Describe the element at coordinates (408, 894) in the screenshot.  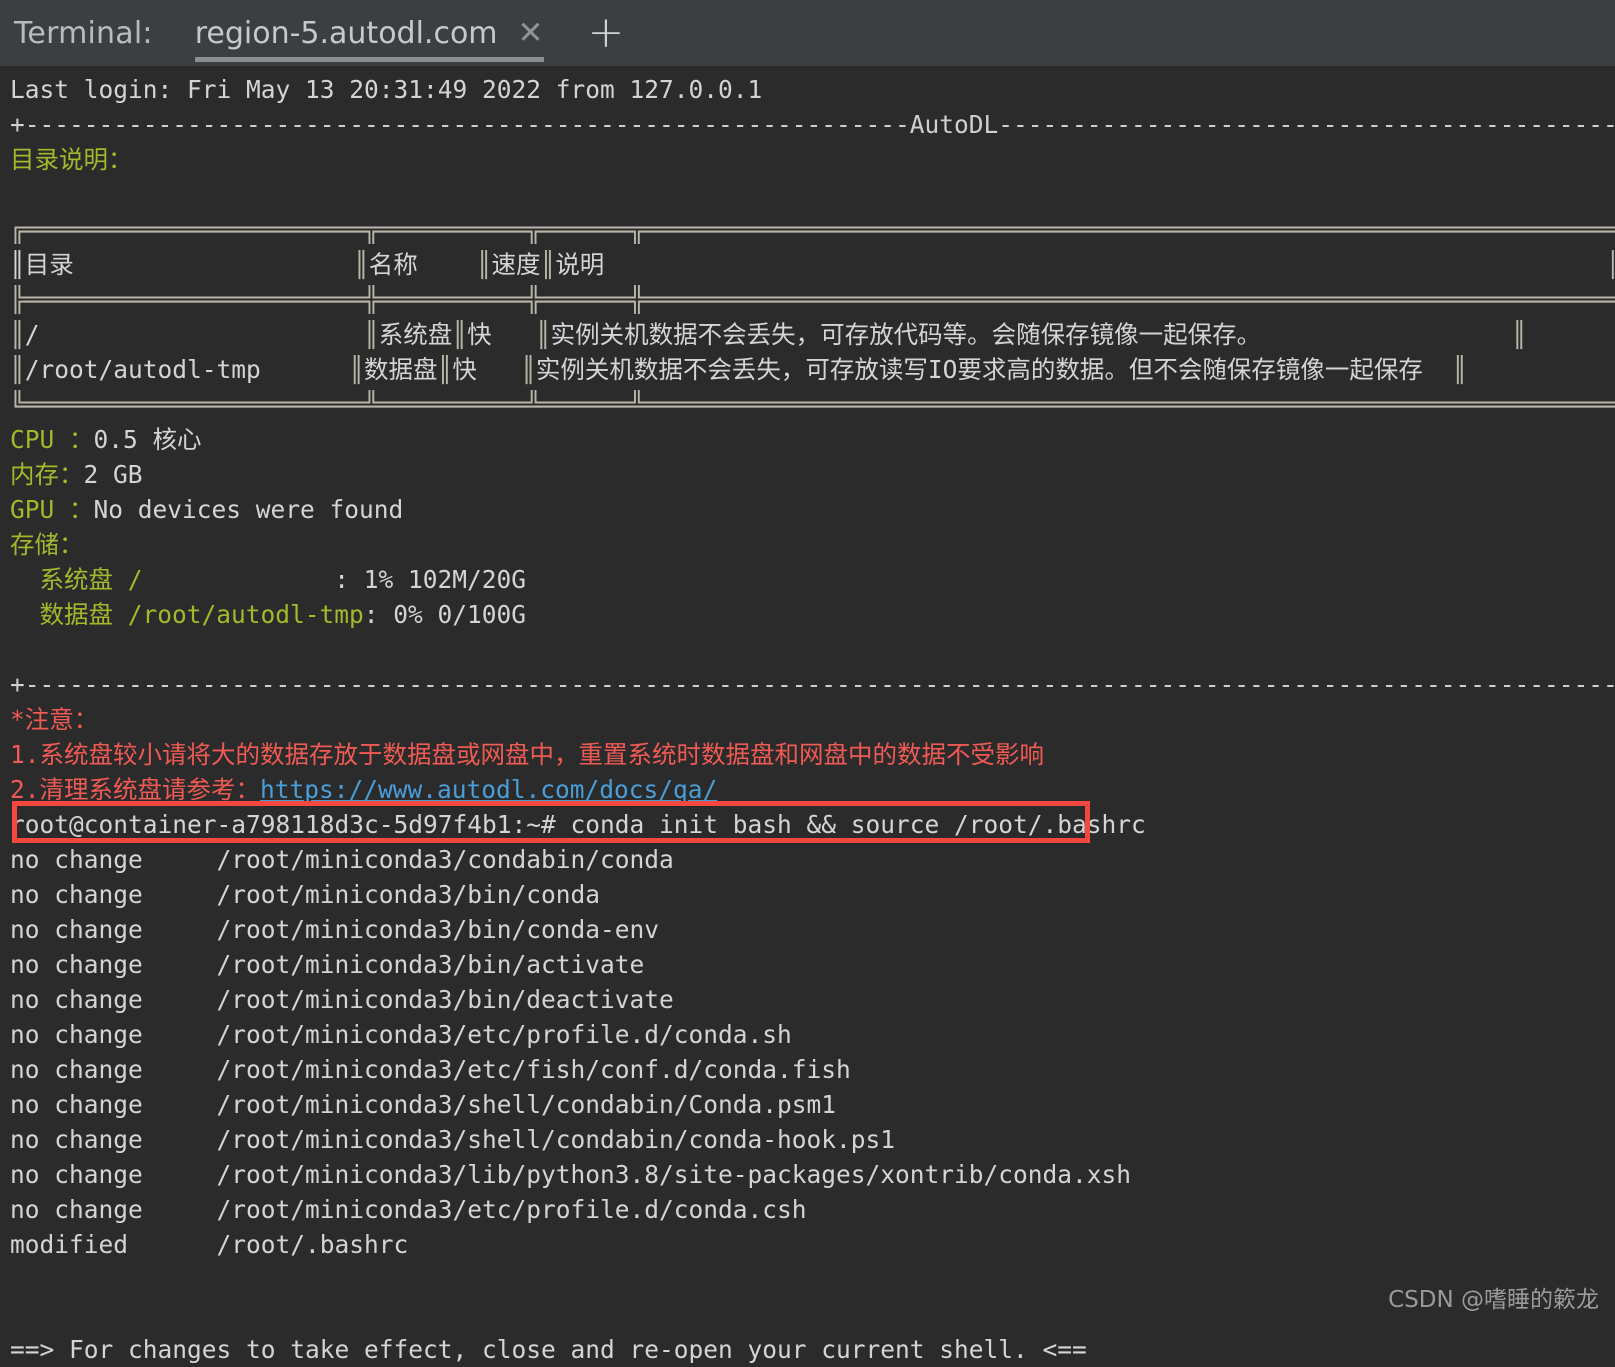
I see `conda-path: /root/miniconda3/bin/conda` at that location.